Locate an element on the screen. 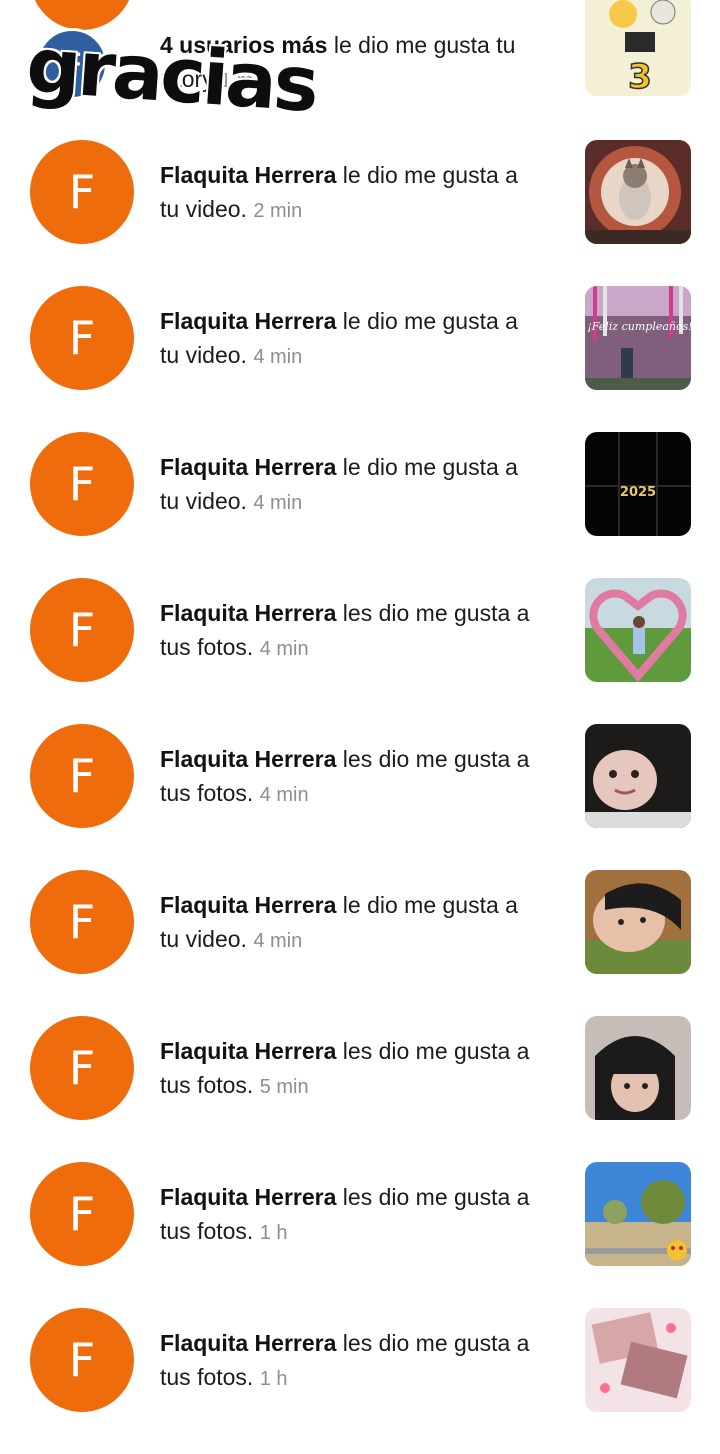 Image resolution: width=720 pixels, height=1454 pixels. year-2025-thumbnail: 2025 is located at coordinates (638, 484).